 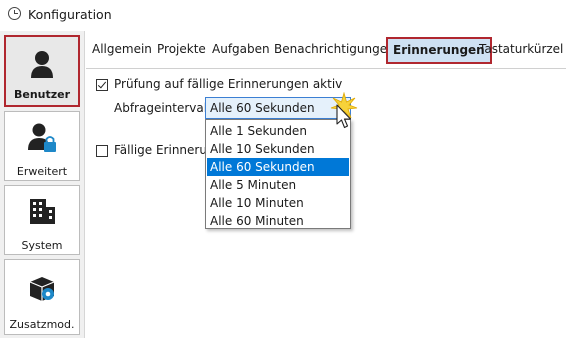 I want to click on sidebar-item-system: System, so click(x=42, y=220).